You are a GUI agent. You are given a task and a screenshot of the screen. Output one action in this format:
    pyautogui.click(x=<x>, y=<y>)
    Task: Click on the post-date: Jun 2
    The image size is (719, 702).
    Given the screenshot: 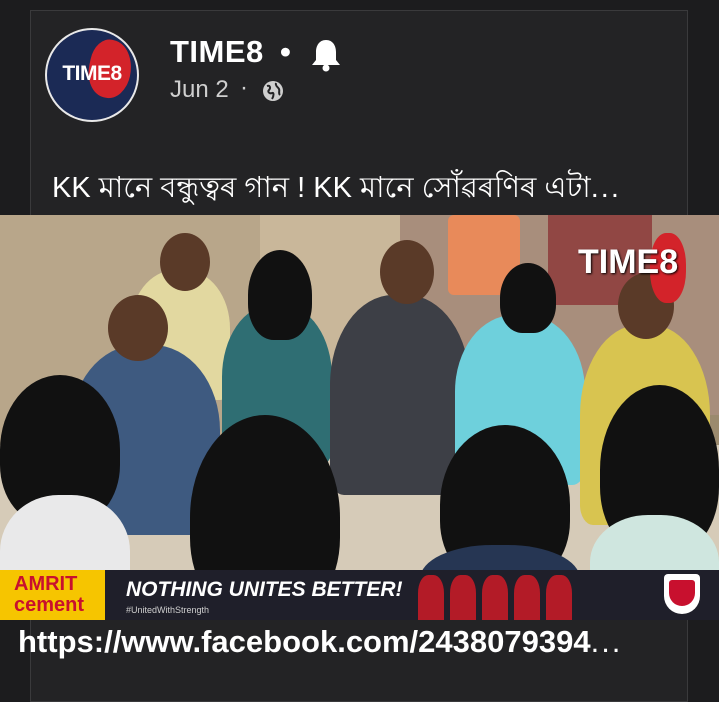 What is the action you would take?
    pyautogui.click(x=199, y=90)
    